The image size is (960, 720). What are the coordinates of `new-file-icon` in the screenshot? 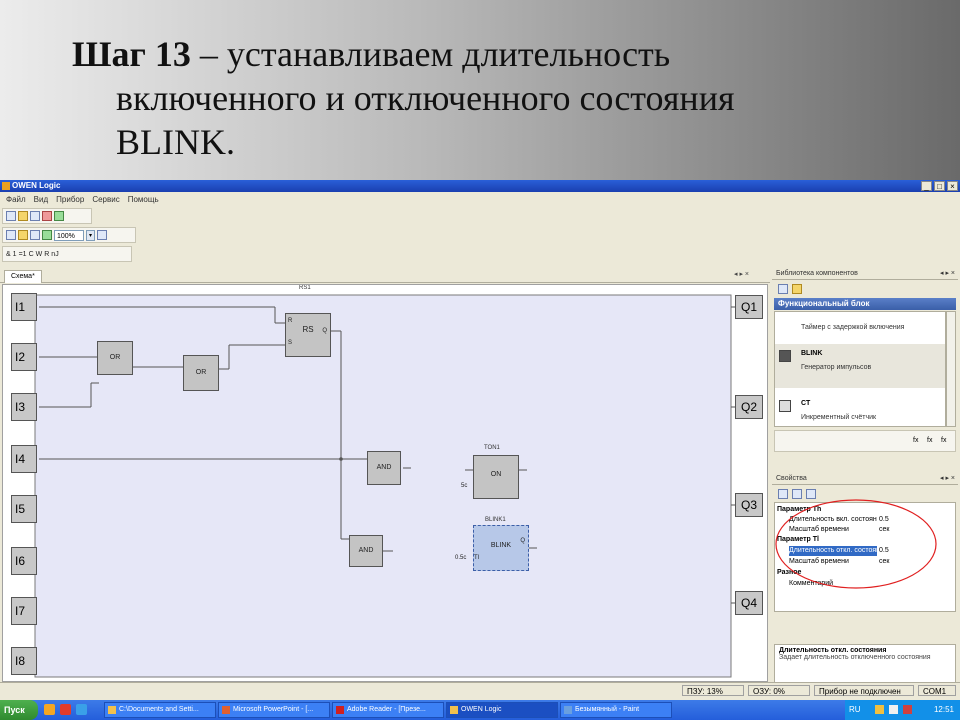 It's located at (11, 216).